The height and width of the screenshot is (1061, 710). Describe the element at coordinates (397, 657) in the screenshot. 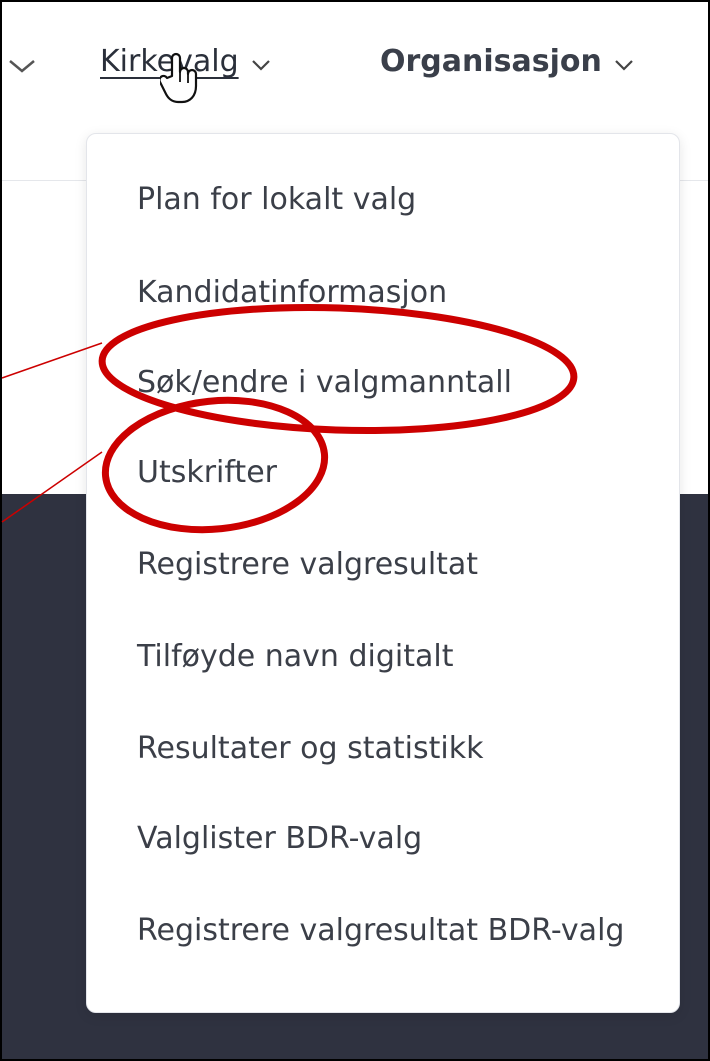

I see `menu-item-tilfoyde-navn-digitalt: Tilføyde navn digitalt` at that location.